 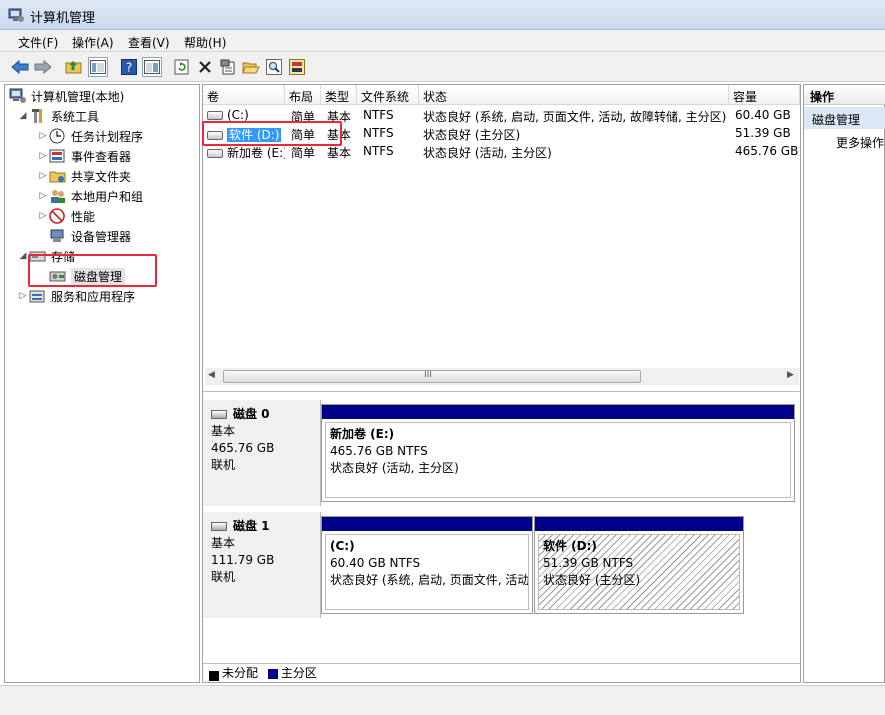 What do you see at coordinates (101, 176) in the screenshot?
I see `tree-label-shared-folders: 共享文件夹` at bounding box center [101, 176].